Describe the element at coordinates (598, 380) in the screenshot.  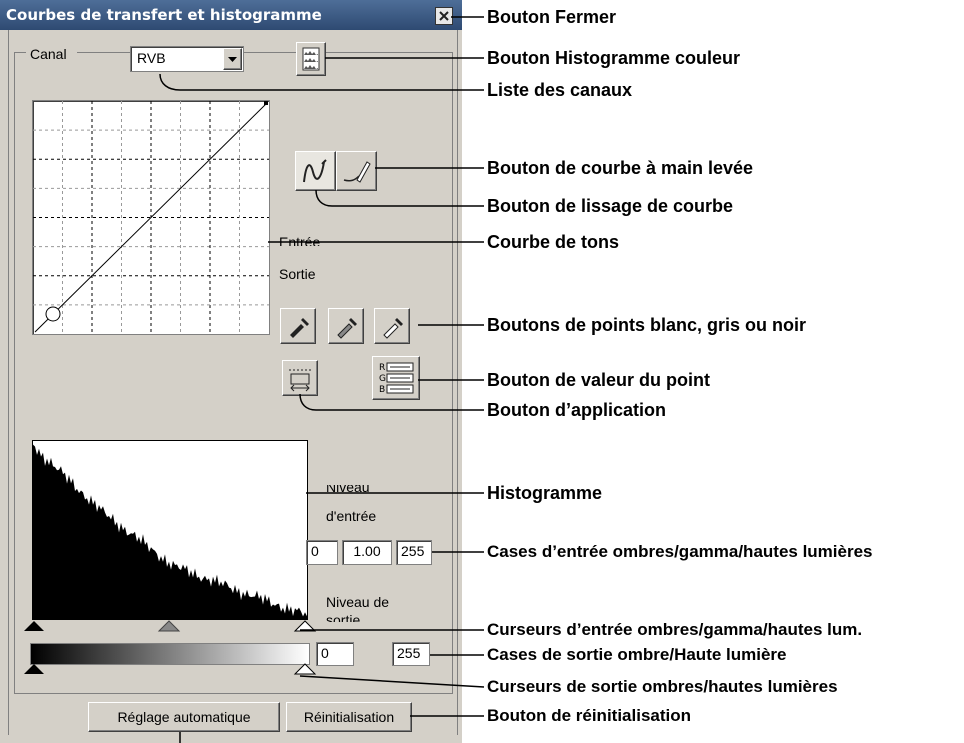
I see `callout-point-value: Bouton de valeur du point` at that location.